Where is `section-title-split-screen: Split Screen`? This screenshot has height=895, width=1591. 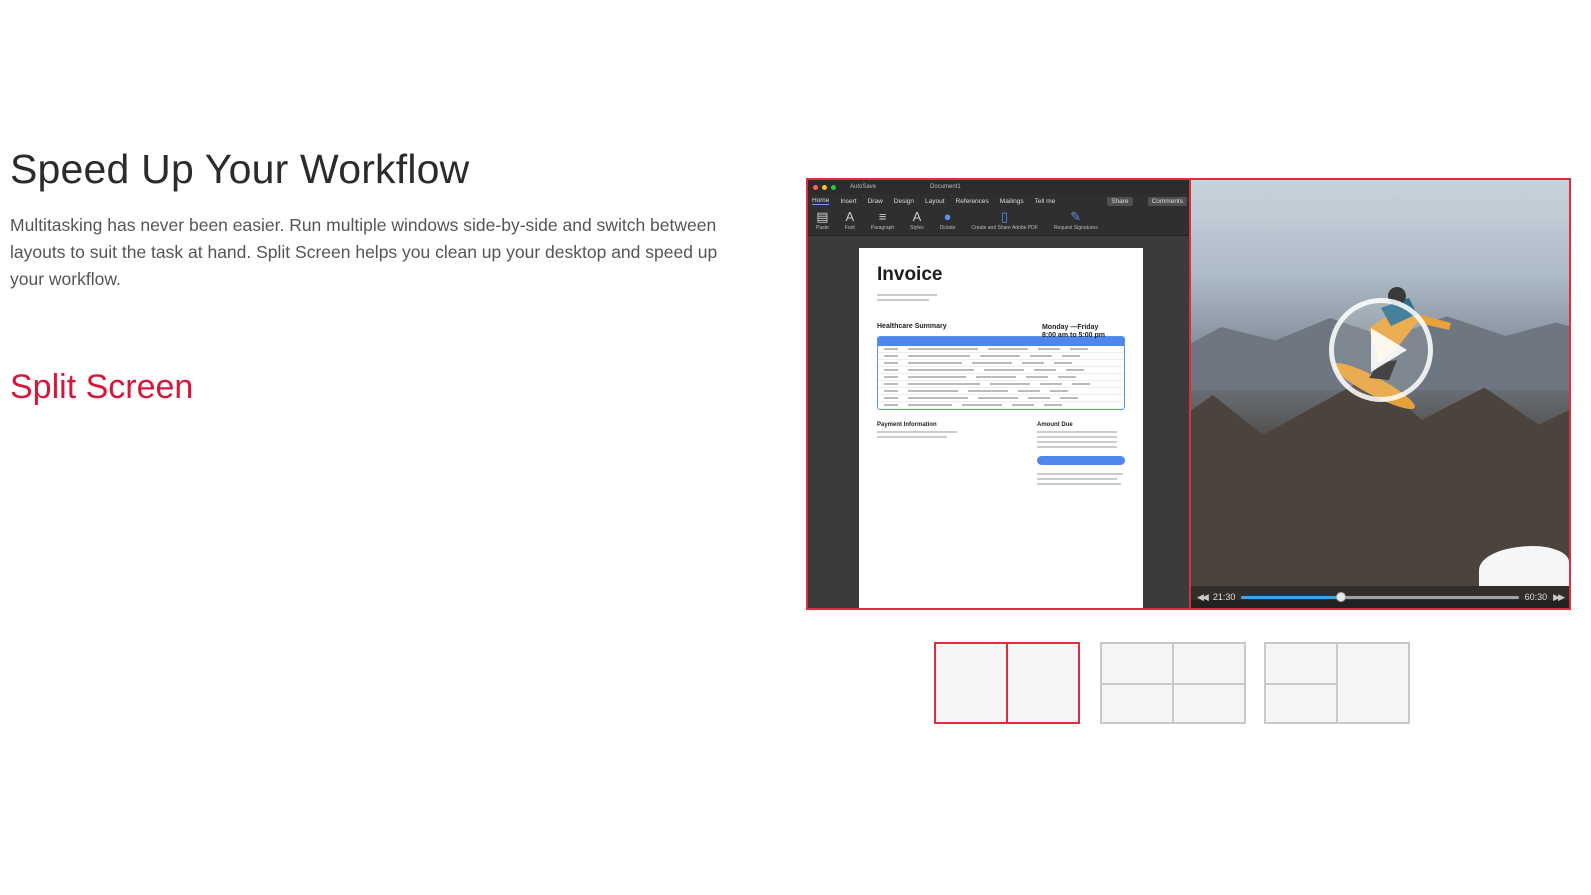 section-title-split-screen: Split Screen is located at coordinates (102, 387).